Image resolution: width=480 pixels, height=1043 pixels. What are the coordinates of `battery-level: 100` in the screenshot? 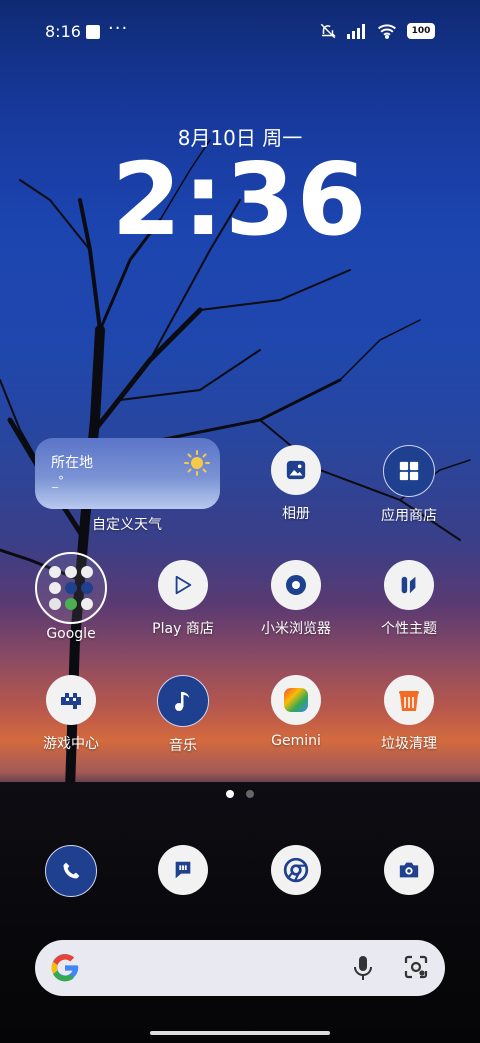 It's located at (421, 31).